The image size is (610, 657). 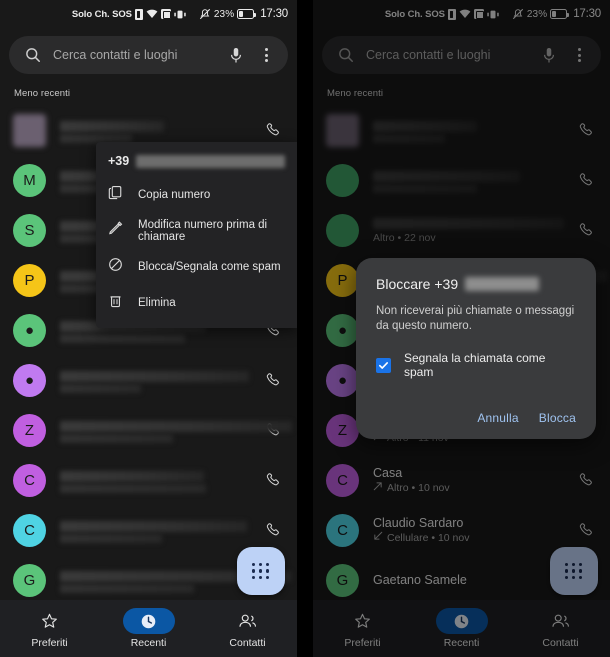 I want to click on menu-item-label: Elimina, so click(x=157, y=303).